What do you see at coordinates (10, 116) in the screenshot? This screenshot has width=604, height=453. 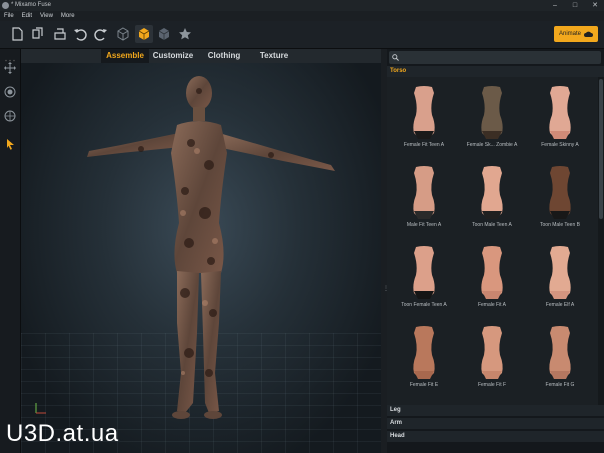 I see `zoom-target-icon` at bounding box center [10, 116].